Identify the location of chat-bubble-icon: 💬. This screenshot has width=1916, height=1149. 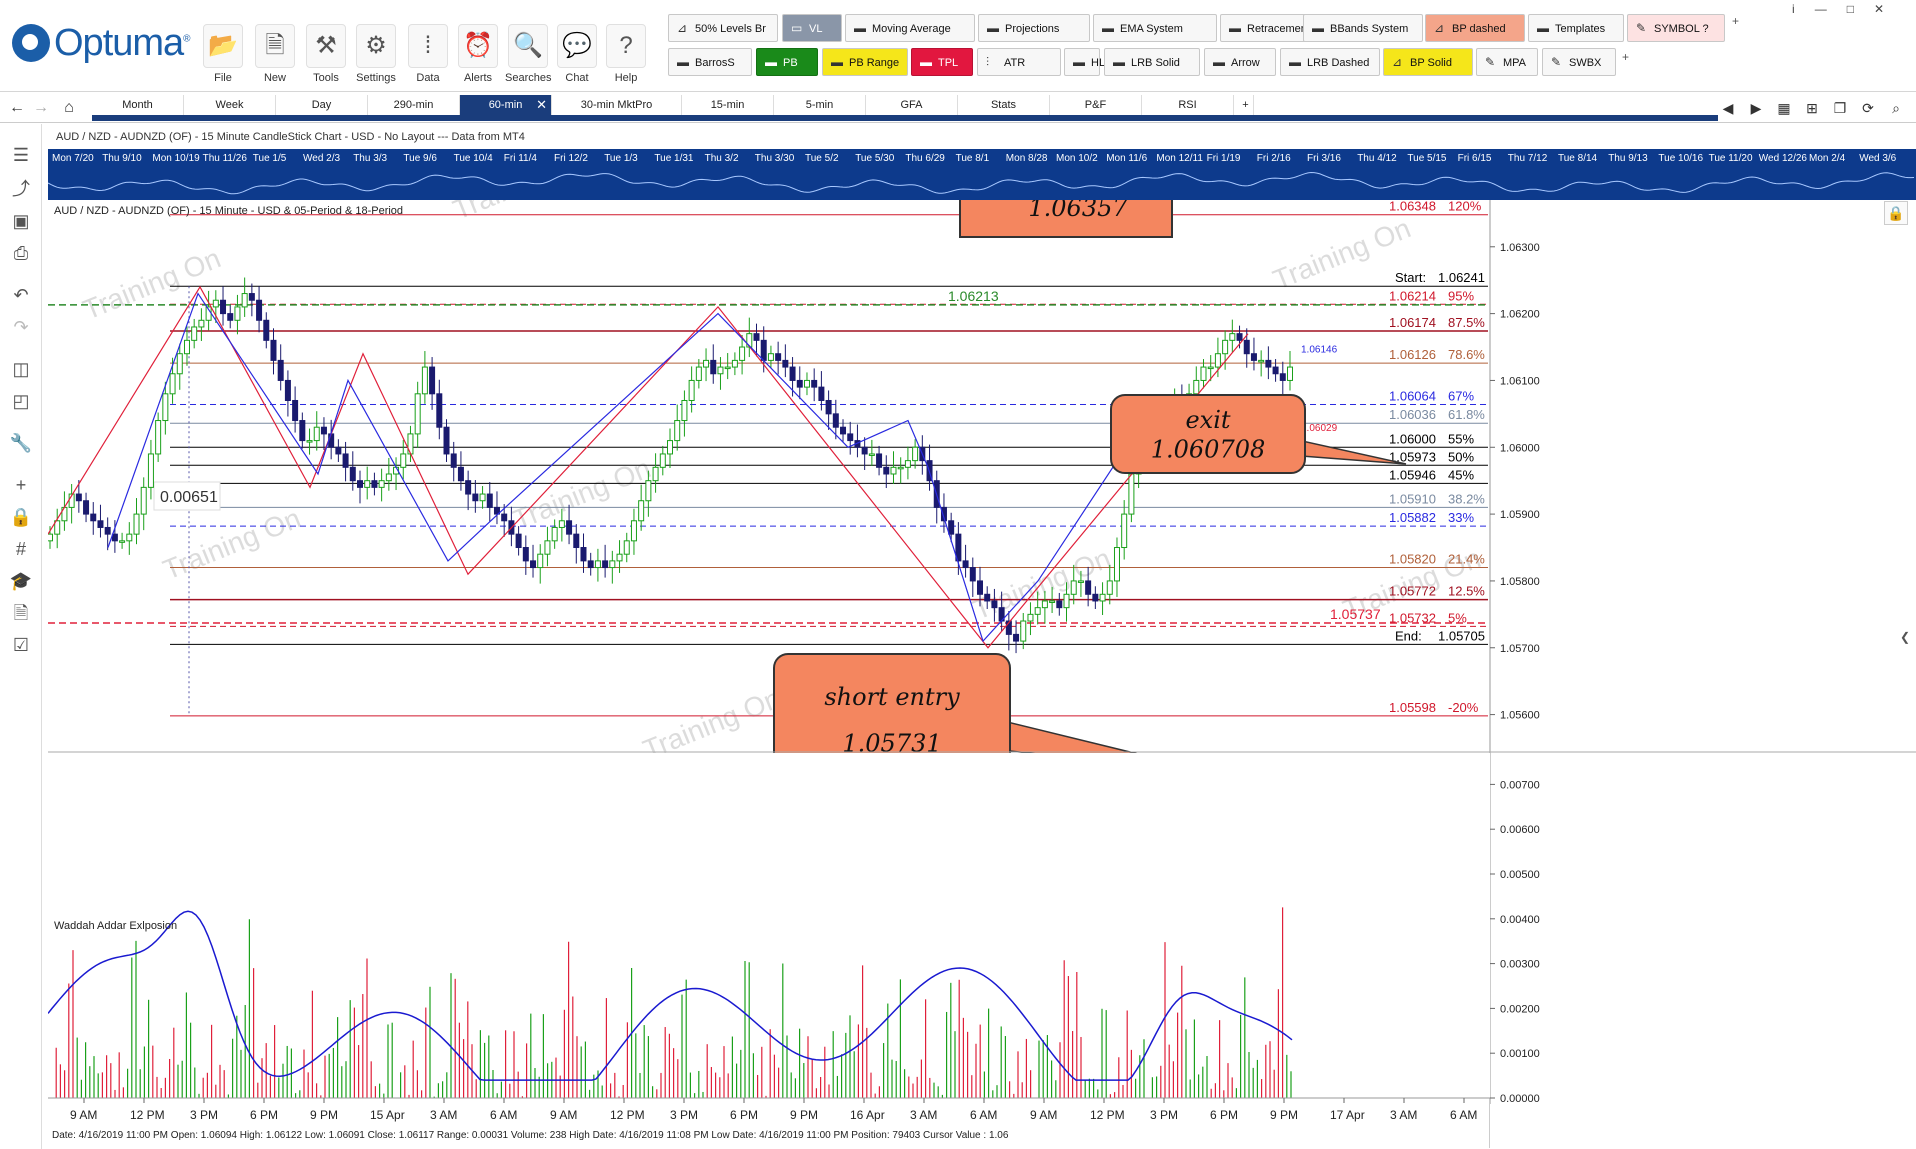
(577, 46).